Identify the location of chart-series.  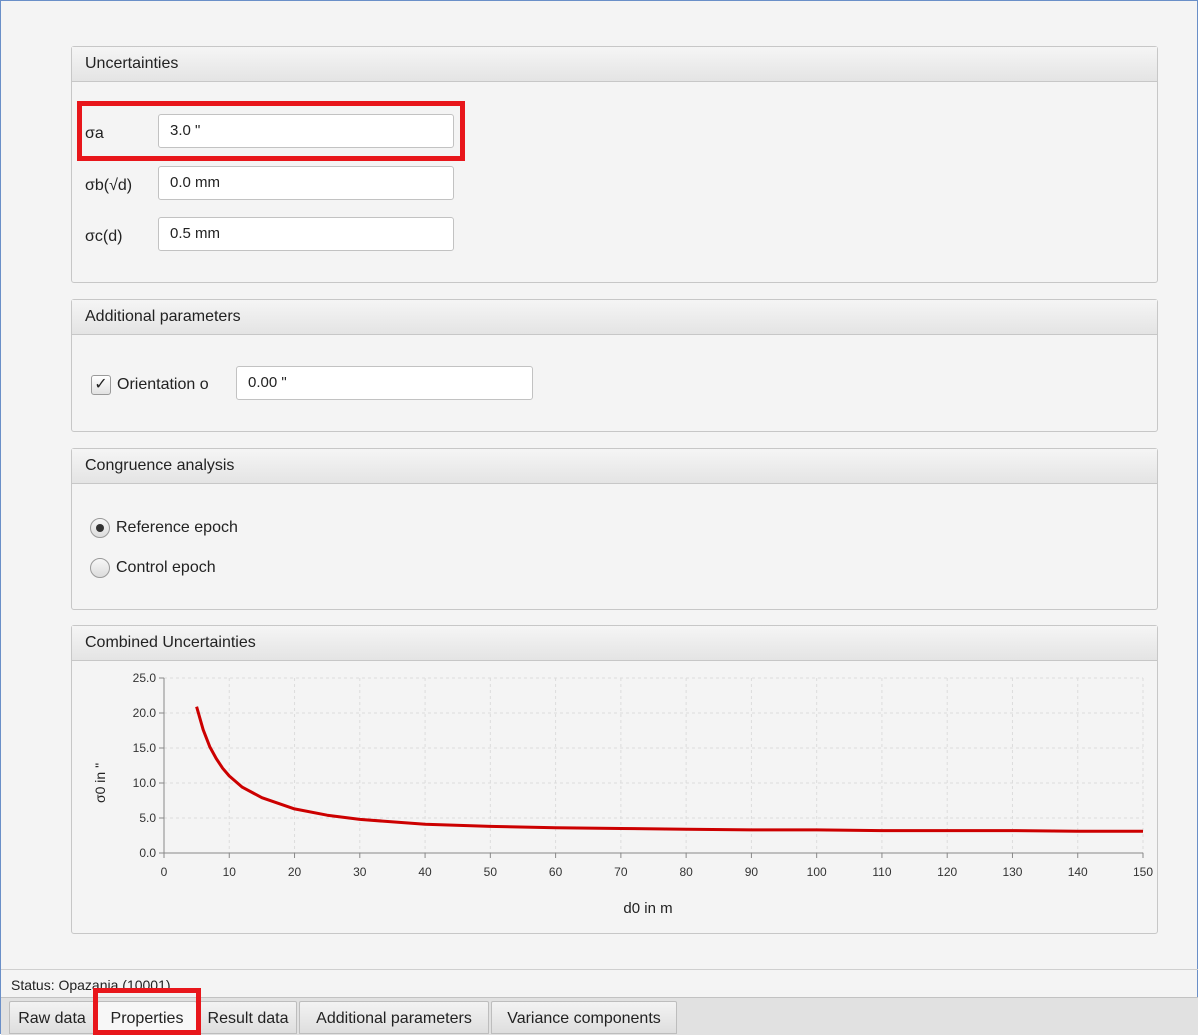
(669, 769).